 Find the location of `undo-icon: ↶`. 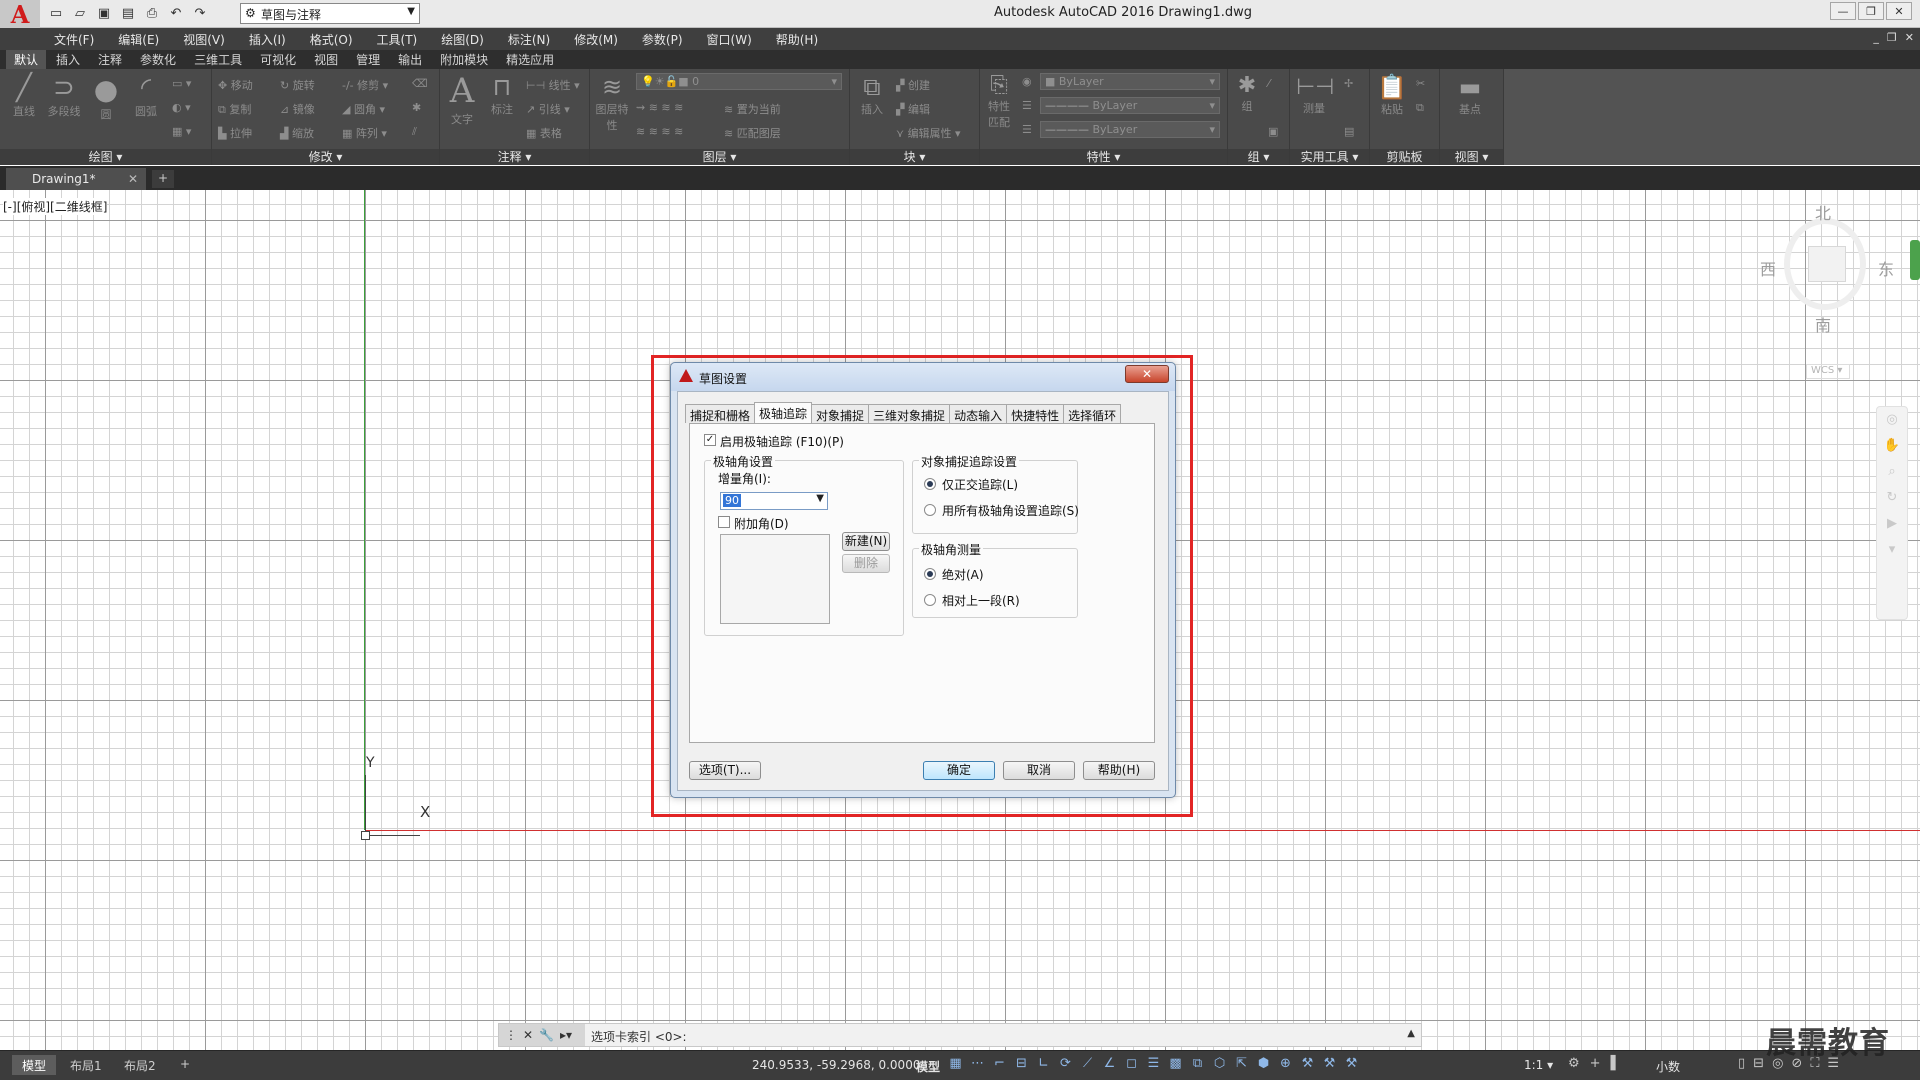

undo-icon: ↶ is located at coordinates (176, 13).